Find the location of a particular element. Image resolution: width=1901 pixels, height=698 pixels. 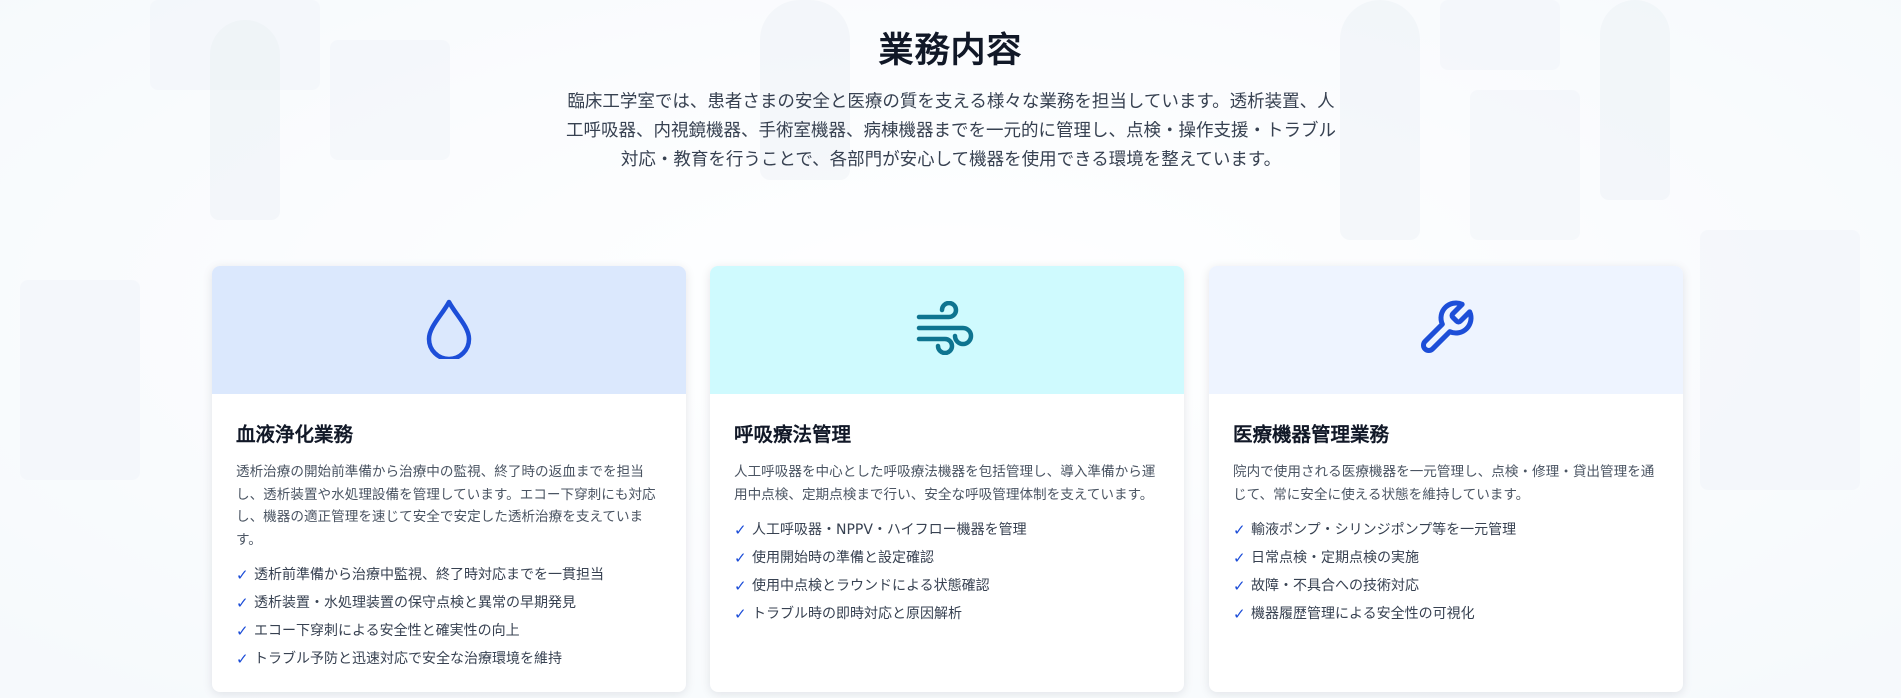

list-item: ✓ 機器履歴管理による安全性の可視化 is located at coordinates (1446, 614).